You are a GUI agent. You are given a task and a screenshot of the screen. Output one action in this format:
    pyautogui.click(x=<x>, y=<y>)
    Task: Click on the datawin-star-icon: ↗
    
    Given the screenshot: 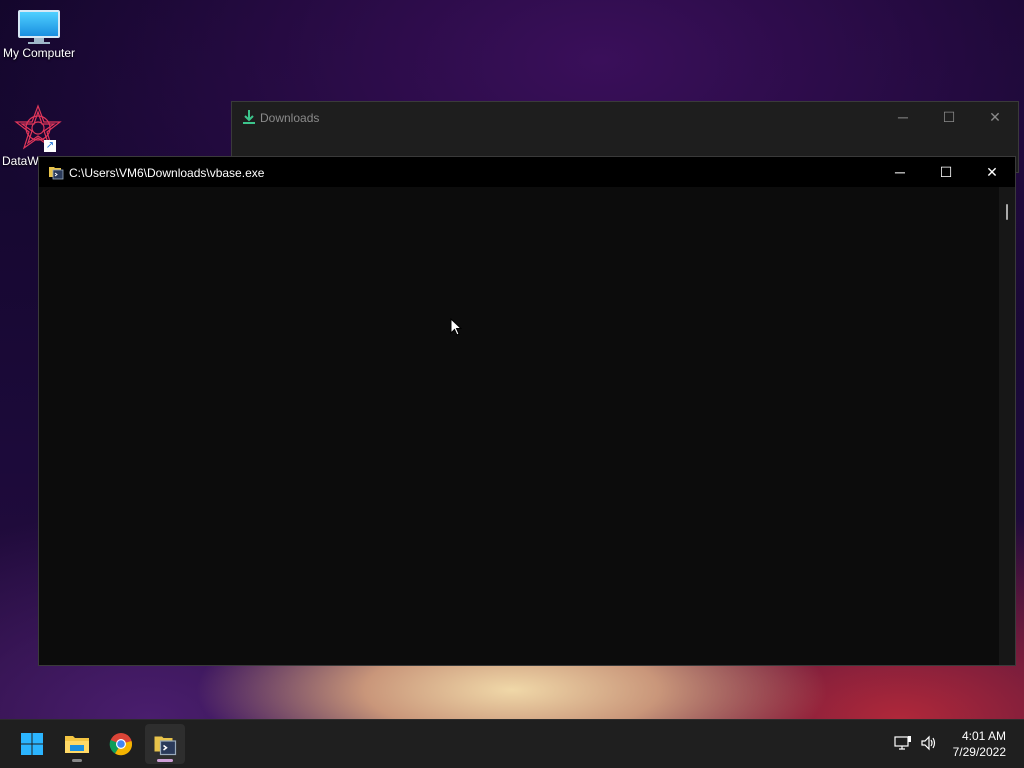 What is the action you would take?
    pyautogui.click(x=38, y=128)
    